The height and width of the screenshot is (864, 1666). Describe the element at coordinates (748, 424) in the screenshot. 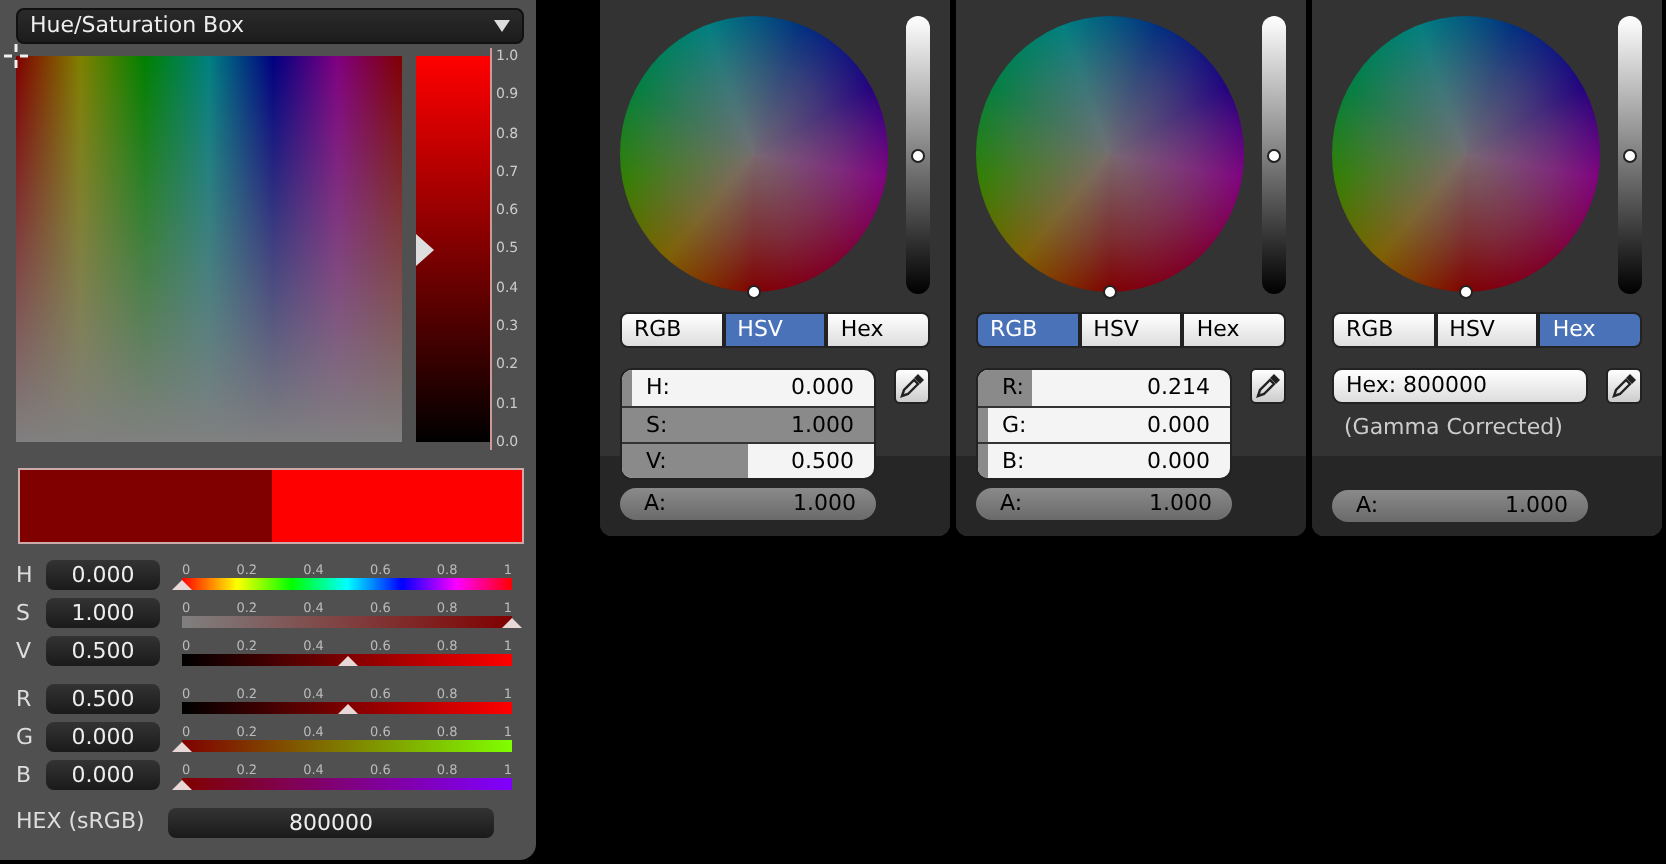

I see `number-slider-field: S: 1.000` at that location.